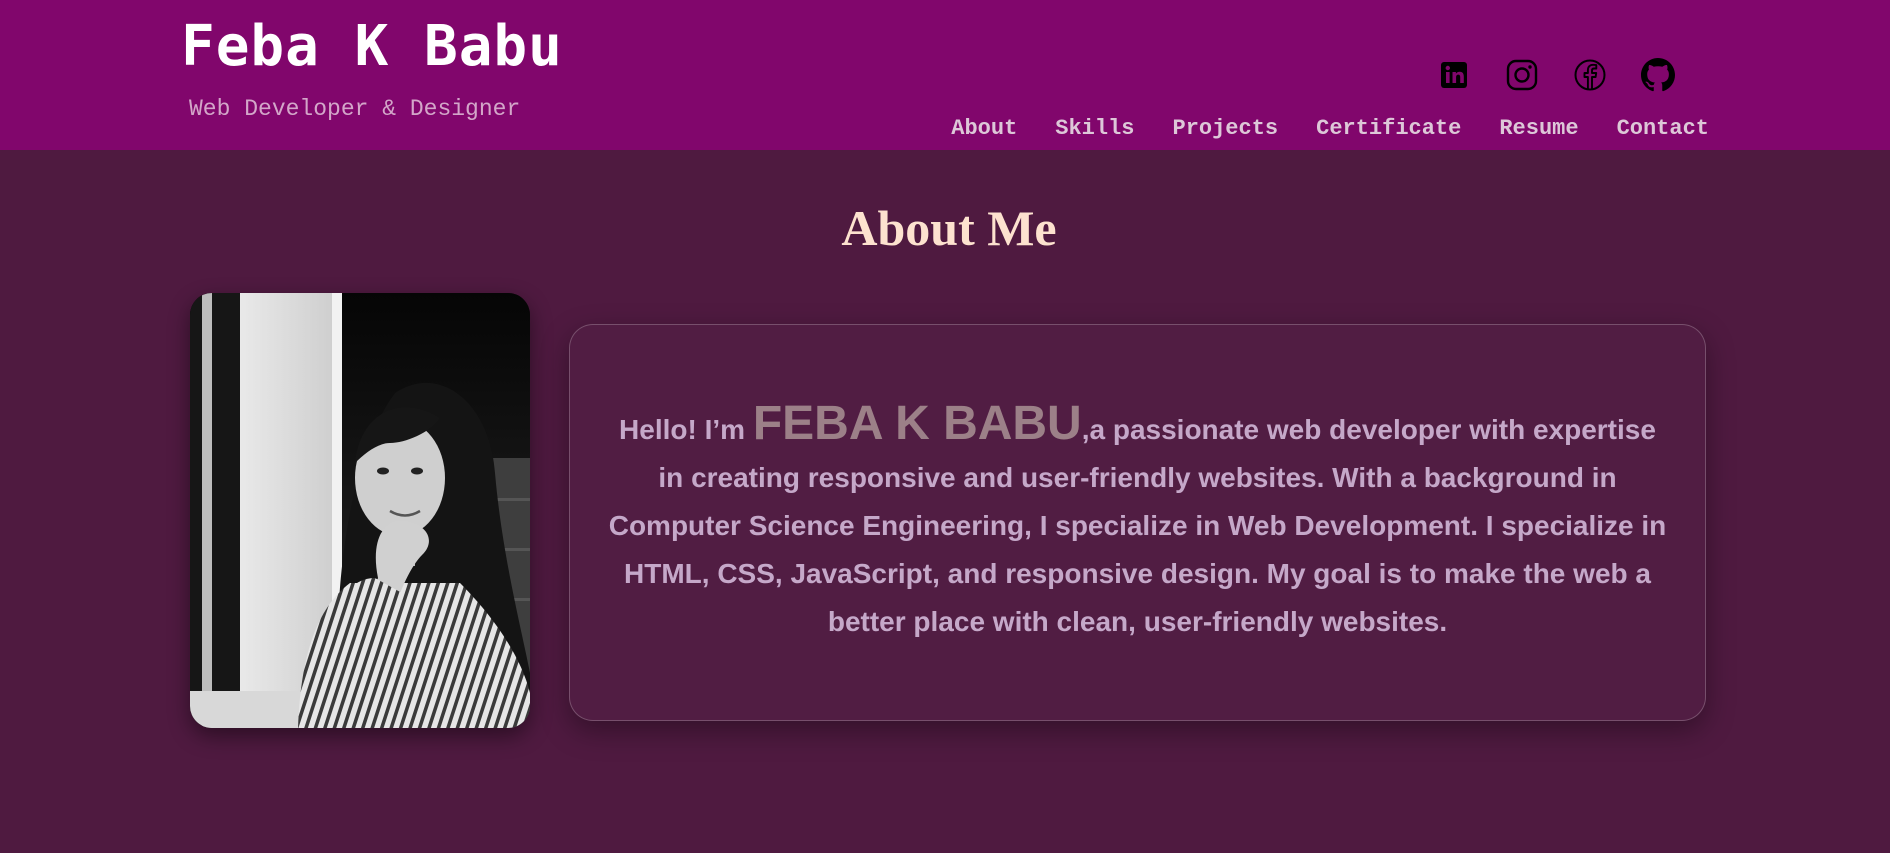 This screenshot has height=853, width=1890. Describe the element at coordinates (1094, 129) in the screenshot. I see `nav-skills: Skills` at that location.